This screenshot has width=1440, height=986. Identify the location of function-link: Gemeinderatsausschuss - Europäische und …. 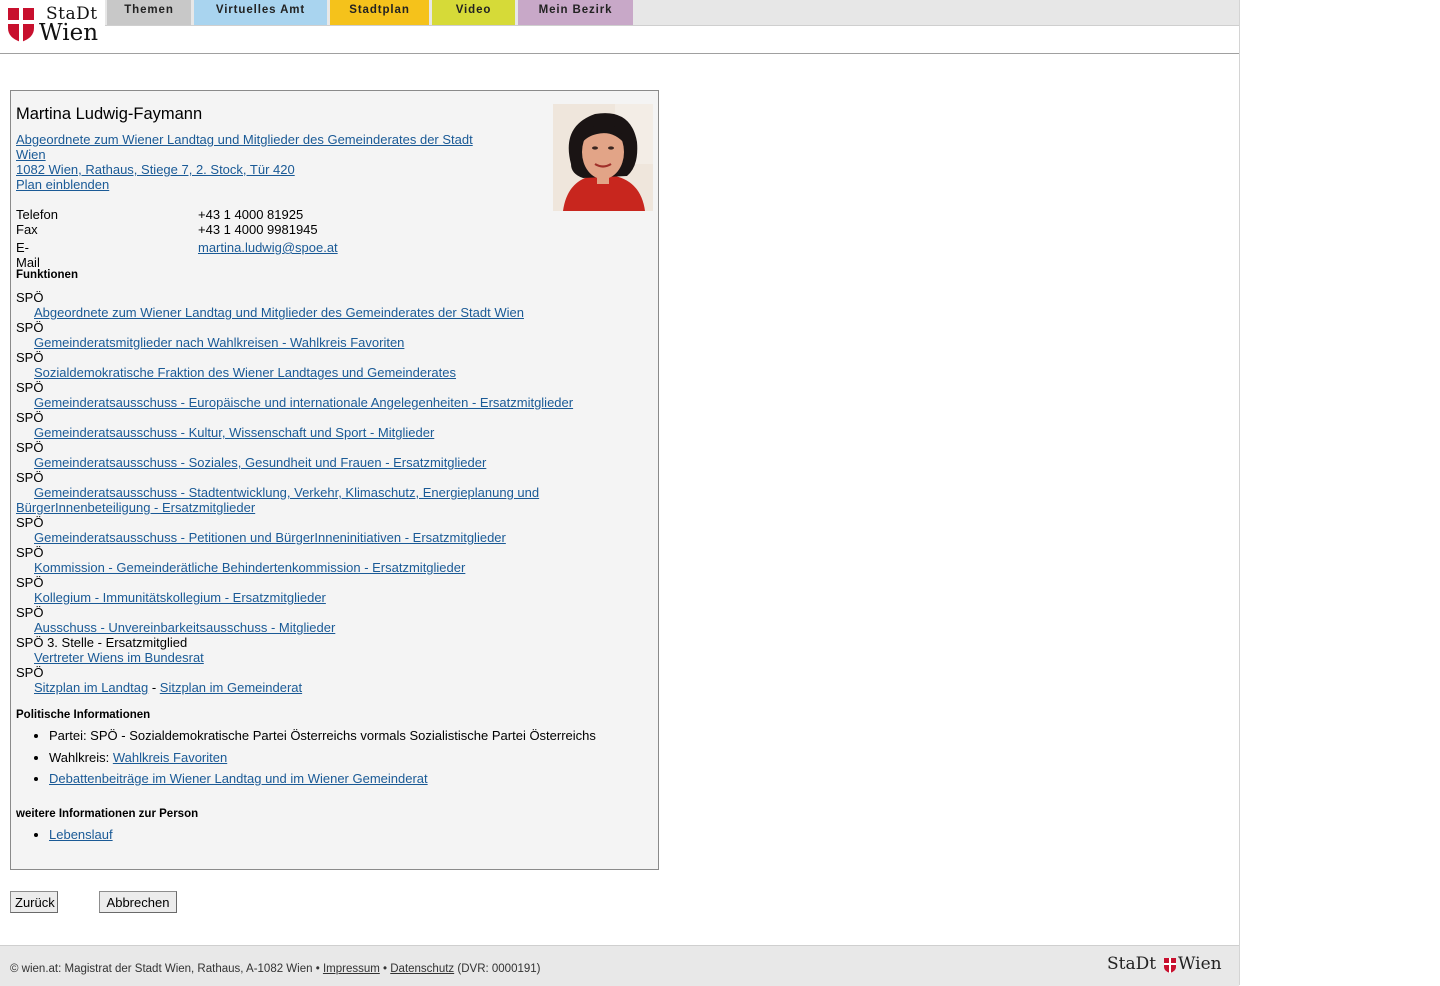
(303, 402).